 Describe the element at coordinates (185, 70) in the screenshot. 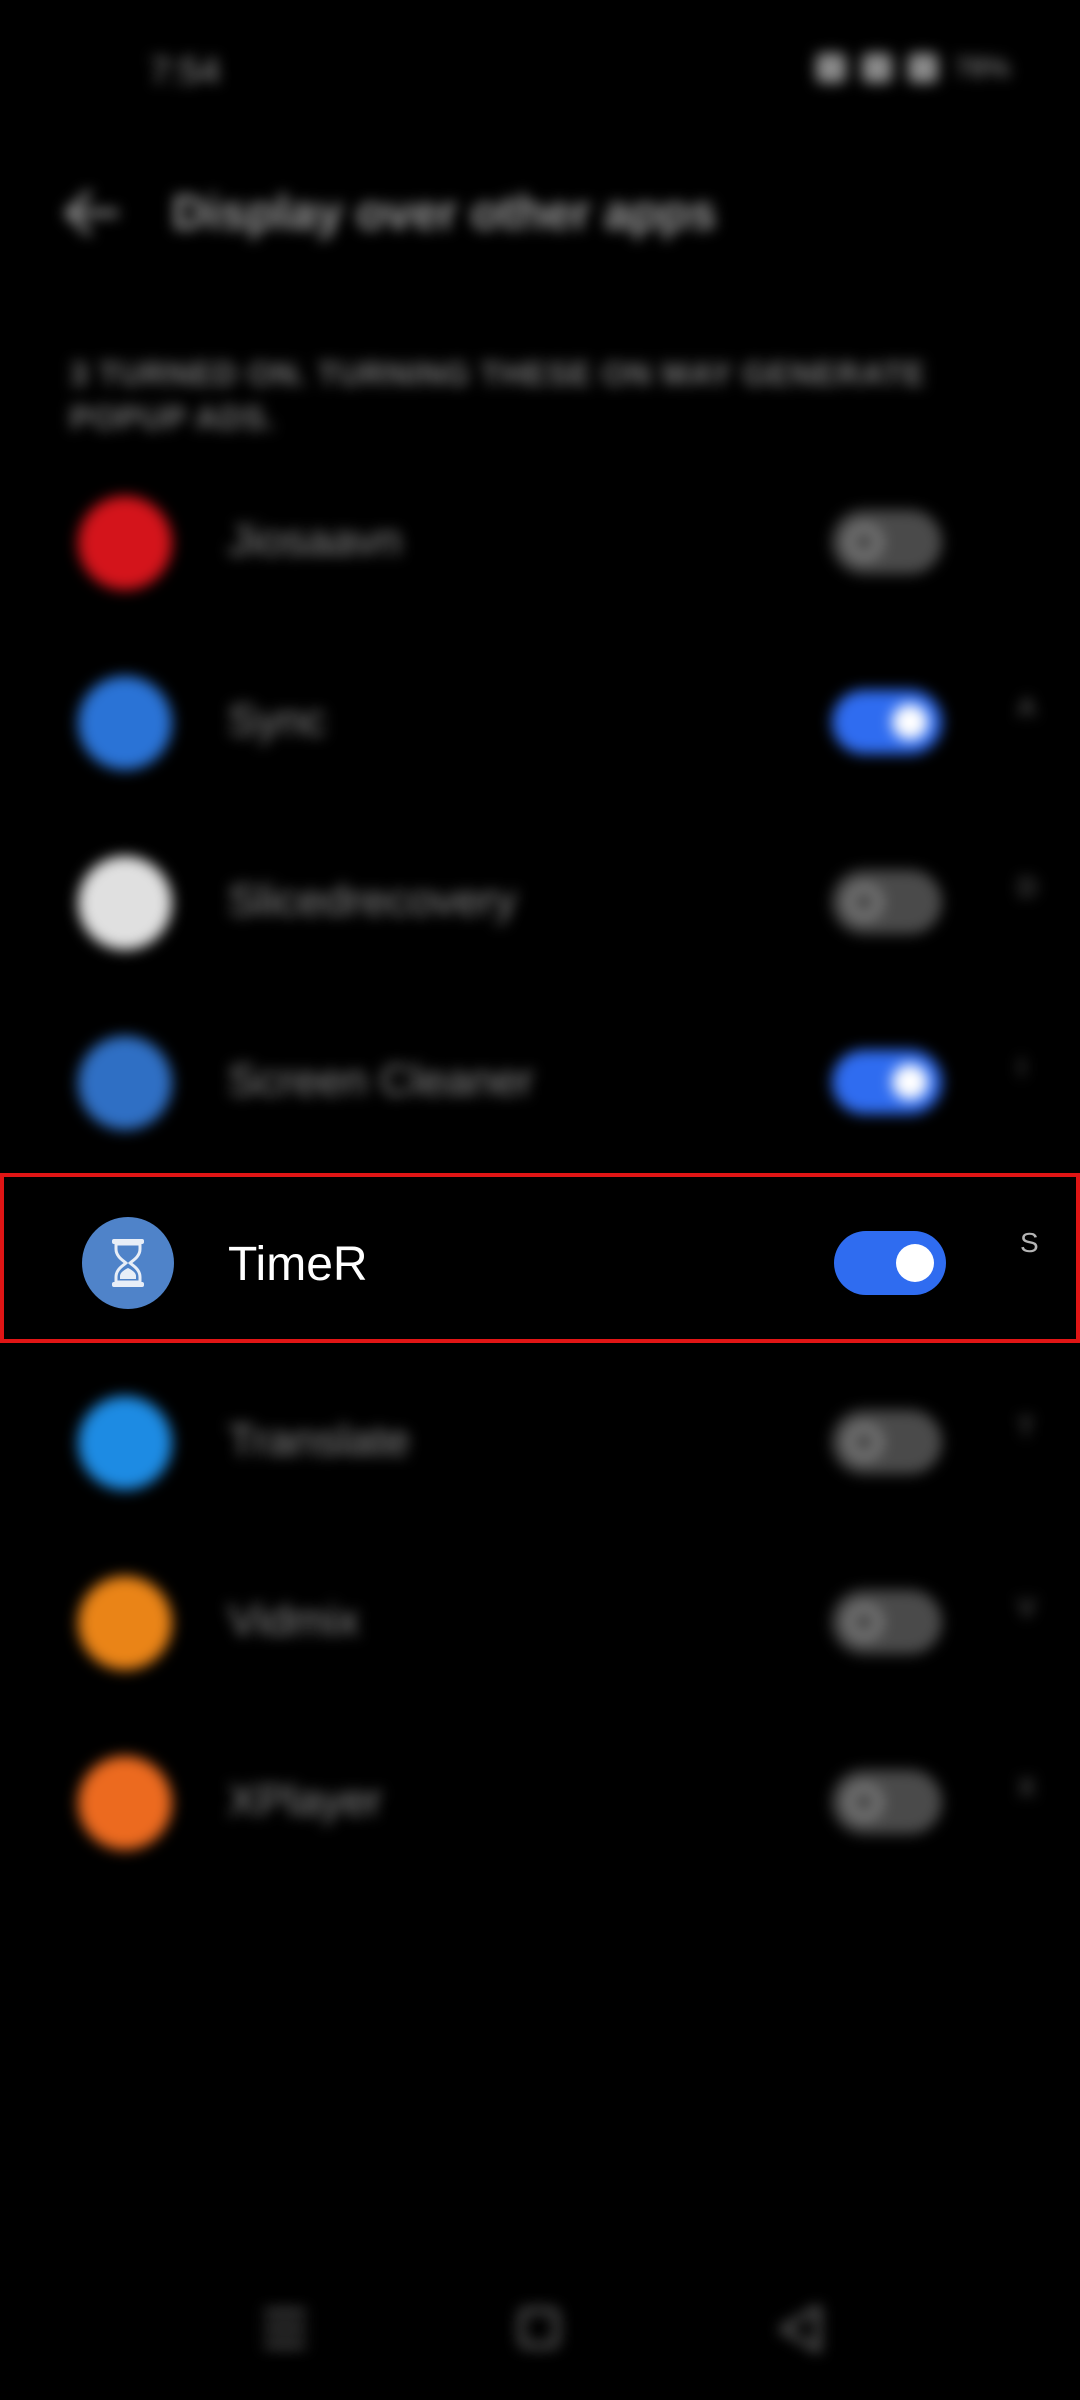

I see `status-time: 7:54` at that location.